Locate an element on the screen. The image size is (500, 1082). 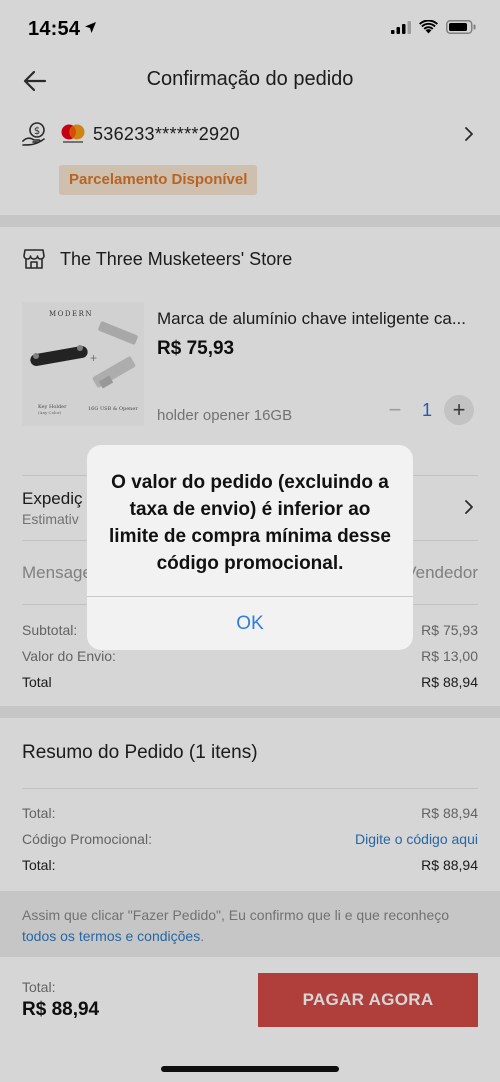
alert-ok-button: OK is located at coordinates (250, 623).